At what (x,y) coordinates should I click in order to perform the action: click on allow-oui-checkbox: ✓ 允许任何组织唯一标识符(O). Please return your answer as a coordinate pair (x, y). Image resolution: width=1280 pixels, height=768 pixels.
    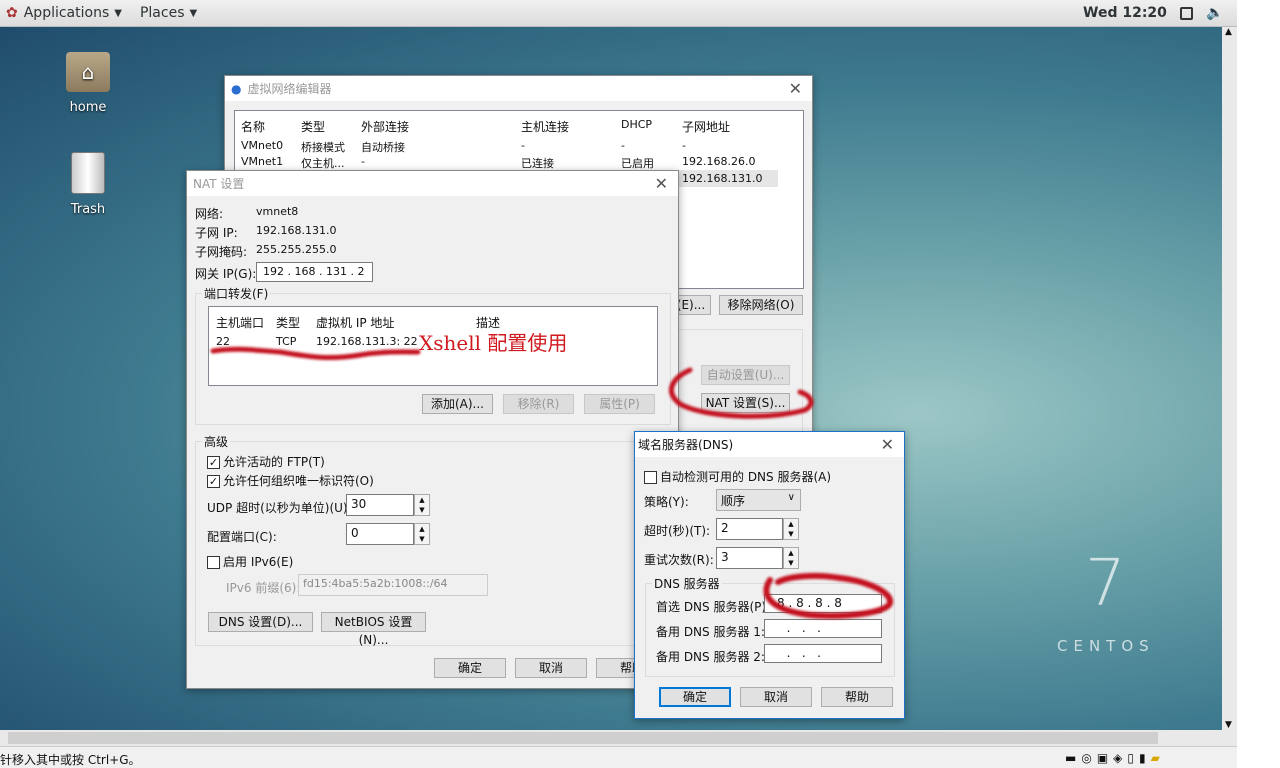
    Looking at the image, I should click on (290, 480).